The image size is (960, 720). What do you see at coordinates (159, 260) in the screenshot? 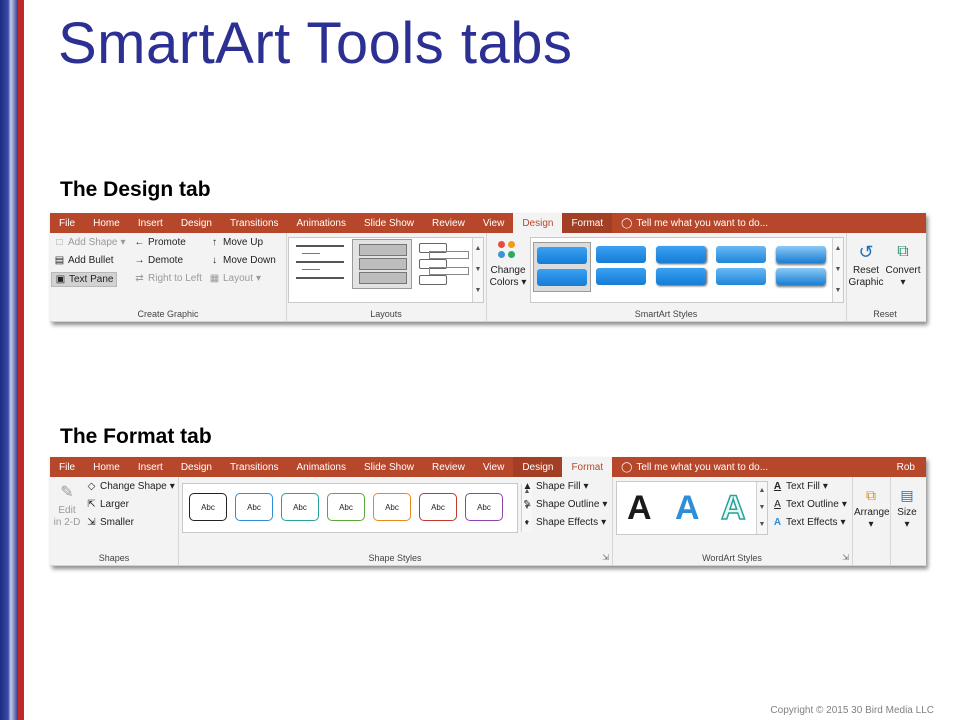
I see `demote-button: → Demote` at bounding box center [159, 260].